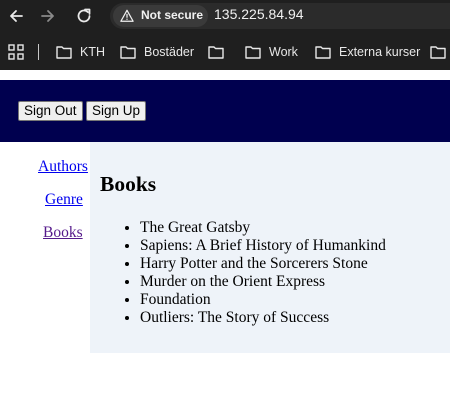 This screenshot has height=412, width=450. I want to click on back-arrow-icon, so click(16, 16).